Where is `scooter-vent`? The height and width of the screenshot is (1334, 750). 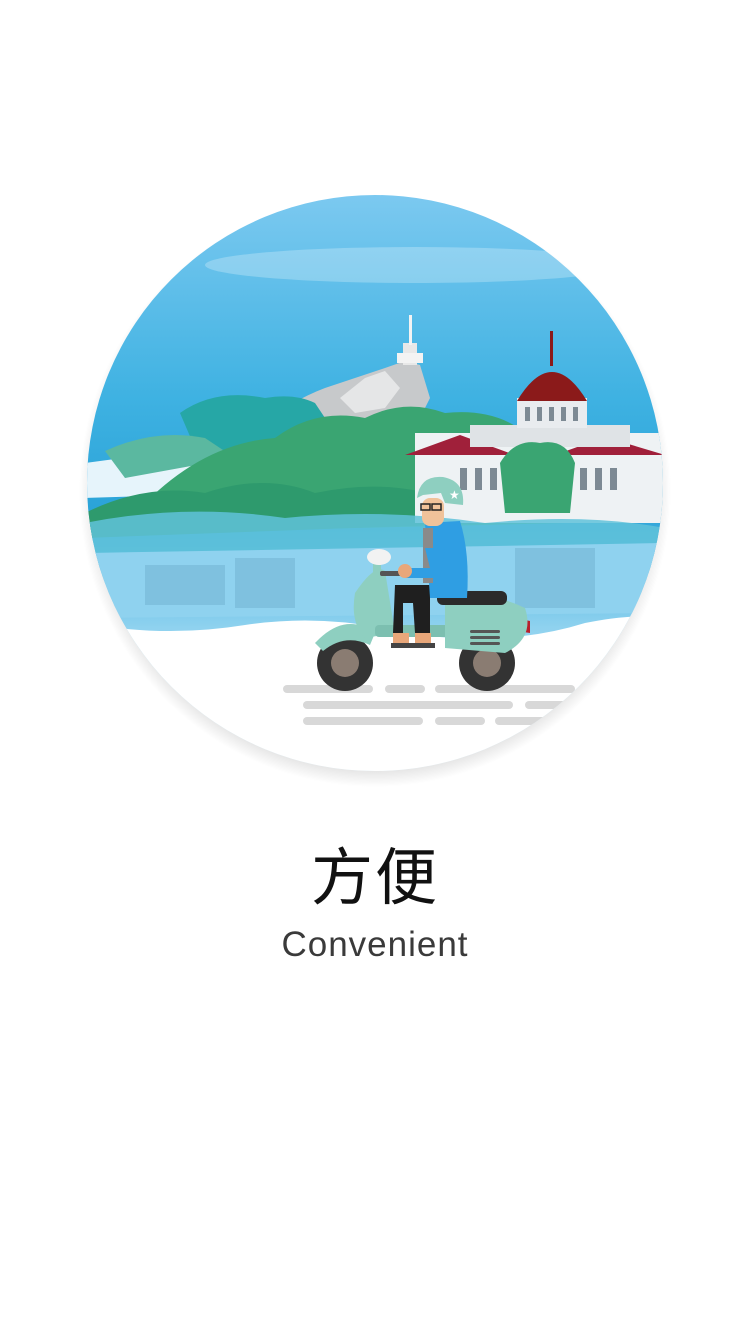 scooter-vent is located at coordinates (485, 637).